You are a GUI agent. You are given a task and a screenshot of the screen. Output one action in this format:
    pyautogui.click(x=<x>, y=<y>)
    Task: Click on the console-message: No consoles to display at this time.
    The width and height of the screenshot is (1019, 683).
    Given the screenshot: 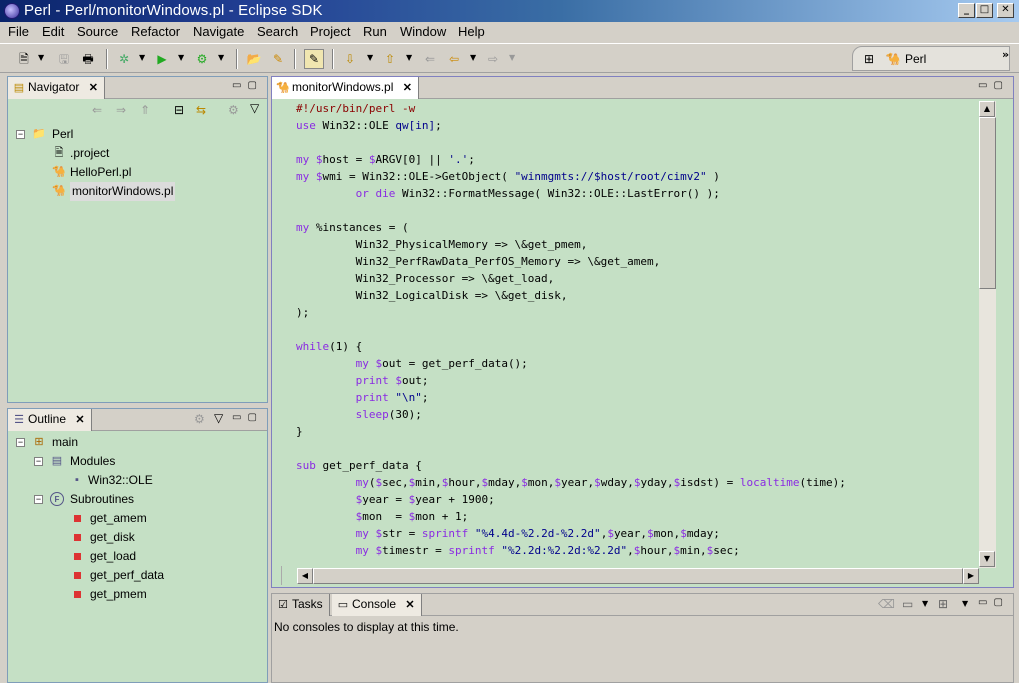 What is the action you would take?
    pyautogui.click(x=366, y=627)
    